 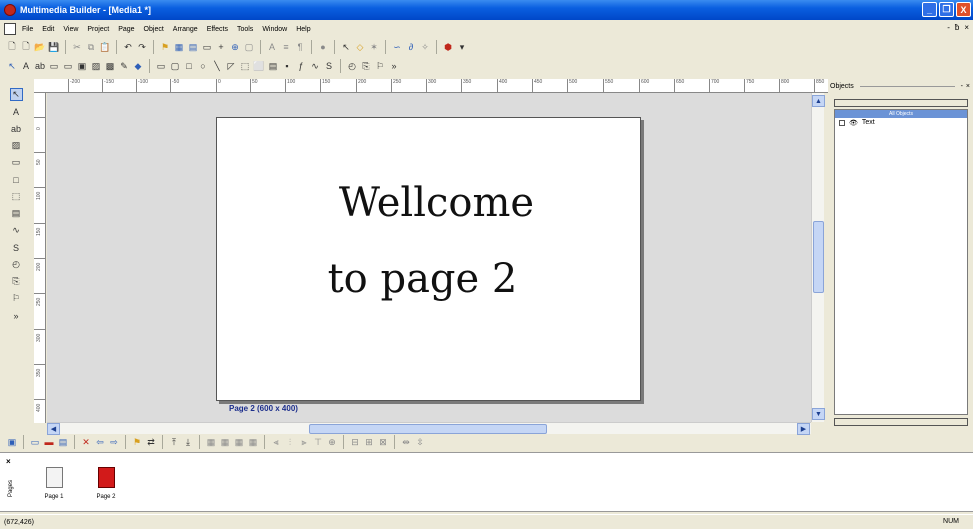 What do you see at coordinates (13, 483) in the screenshot?
I see `pages-tab: × Pages` at bounding box center [13, 483].